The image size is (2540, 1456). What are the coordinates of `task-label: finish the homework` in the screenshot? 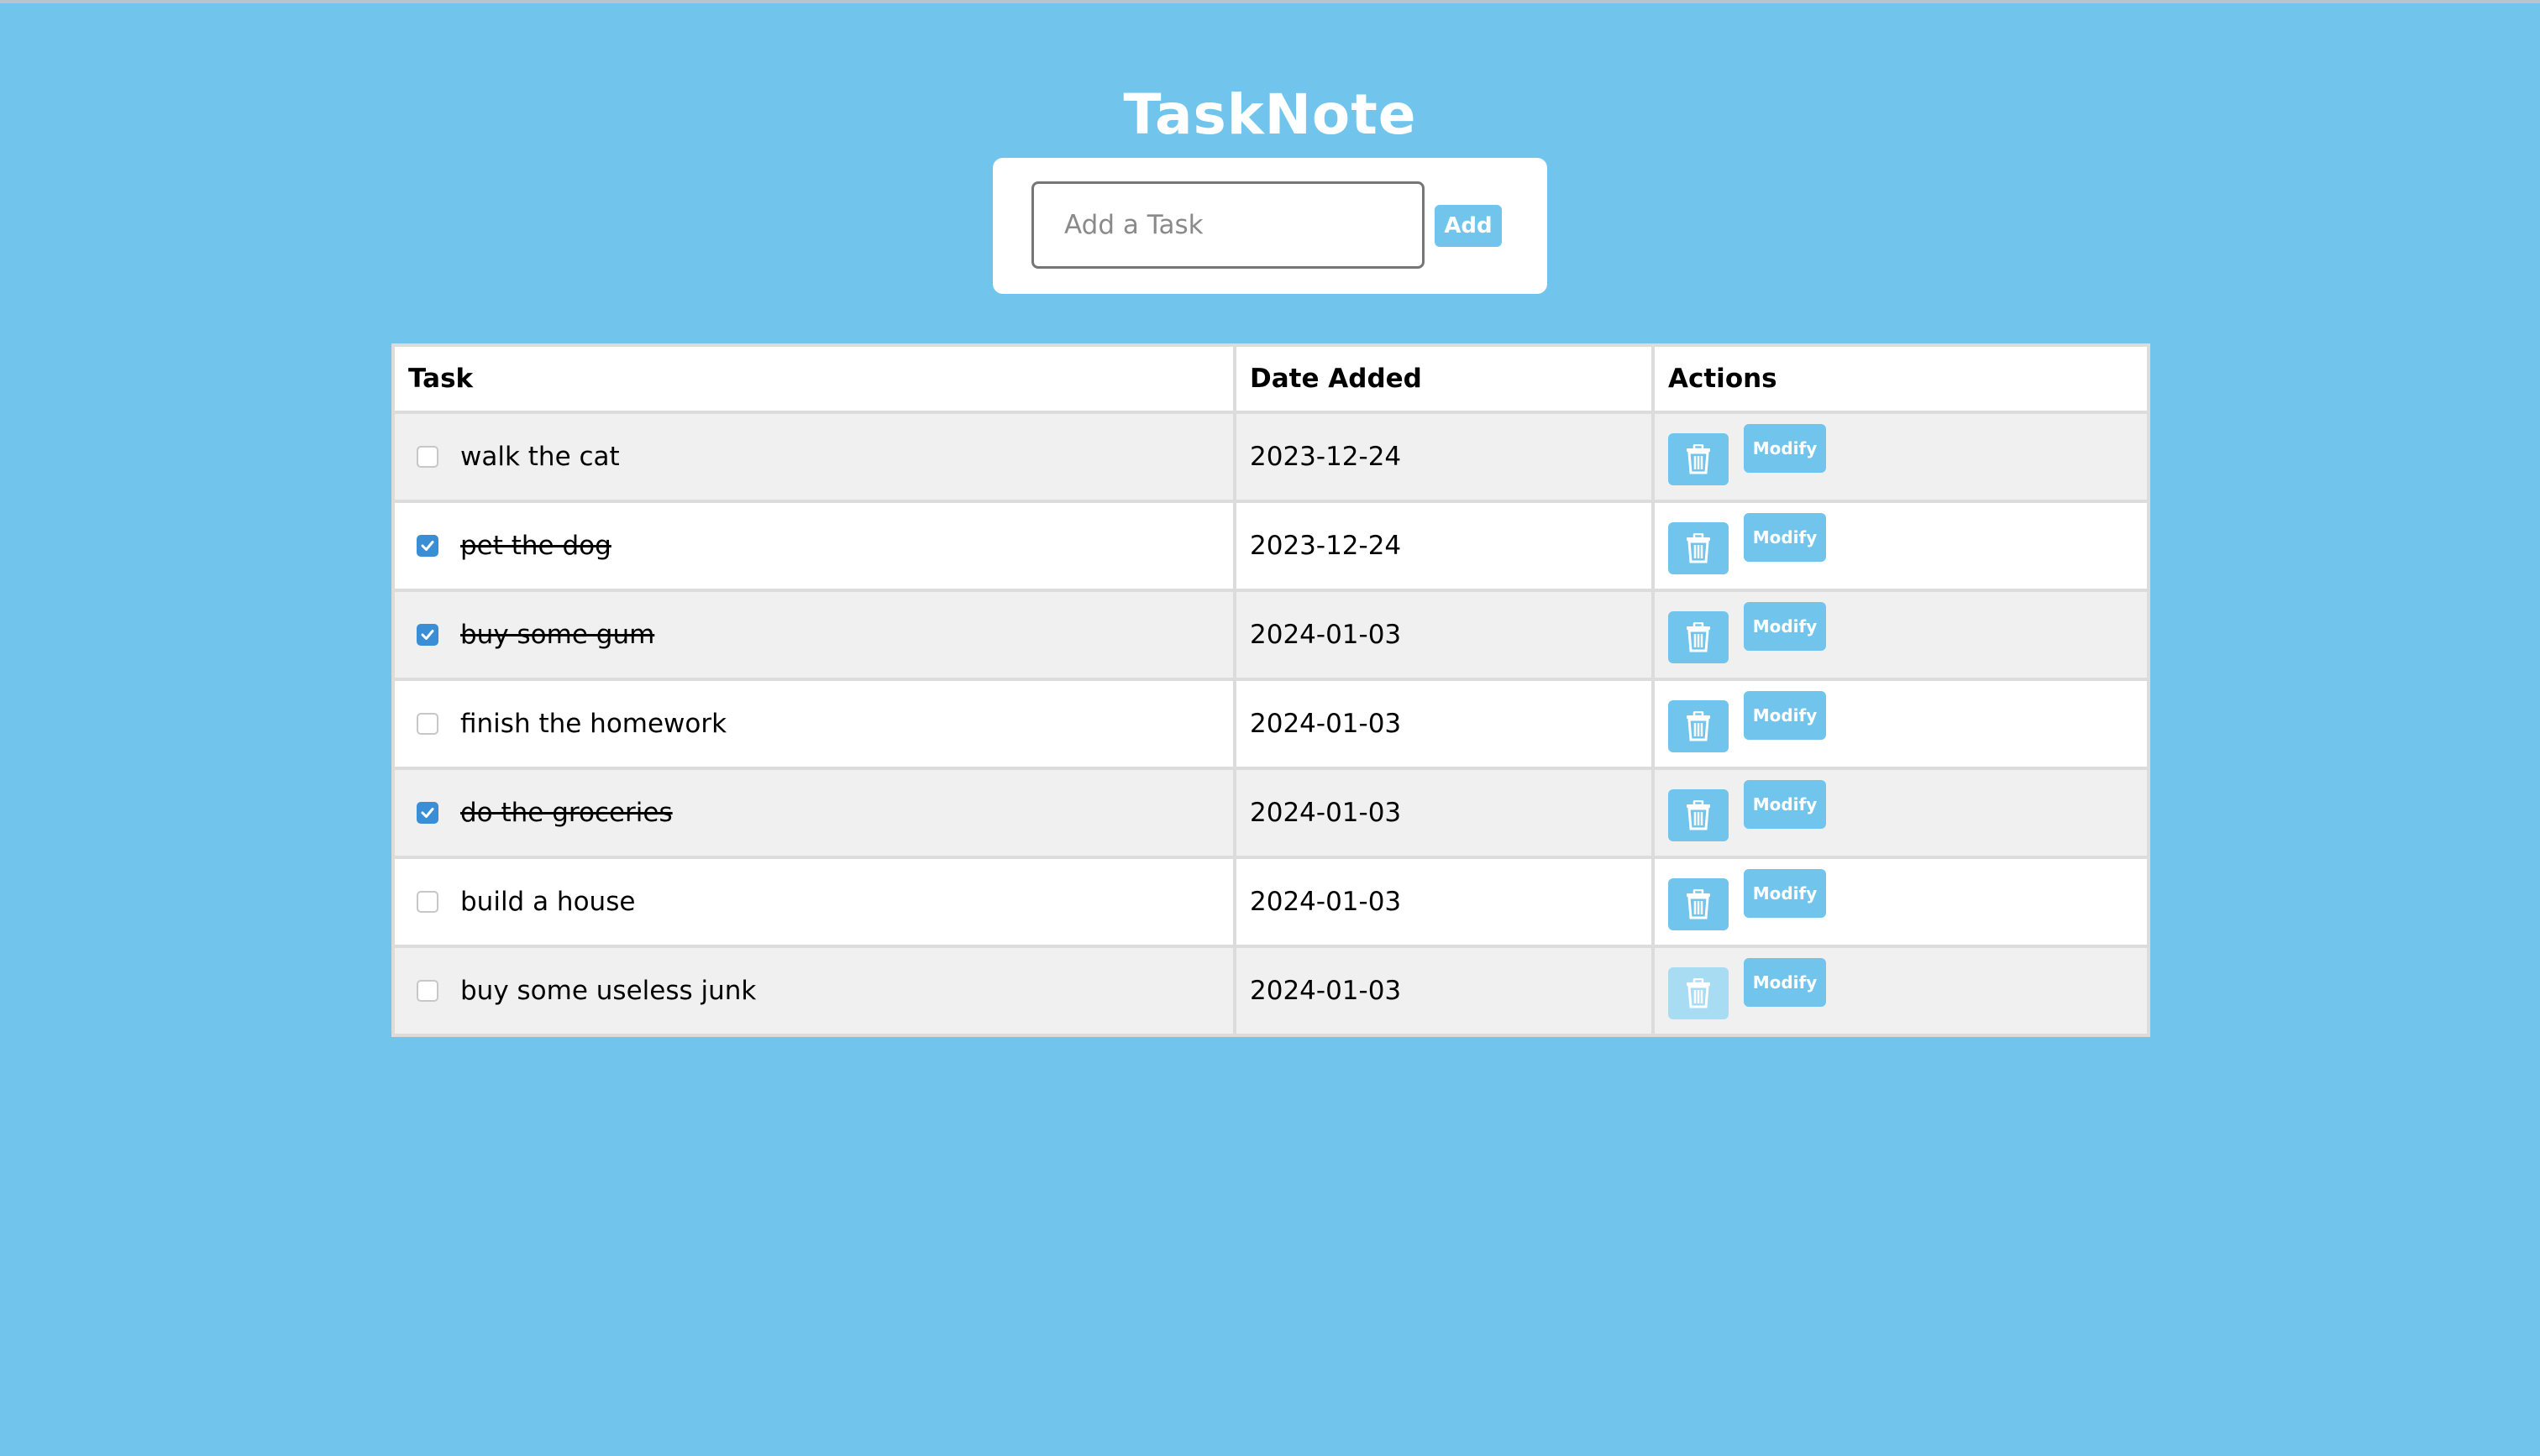 It's located at (593, 724).